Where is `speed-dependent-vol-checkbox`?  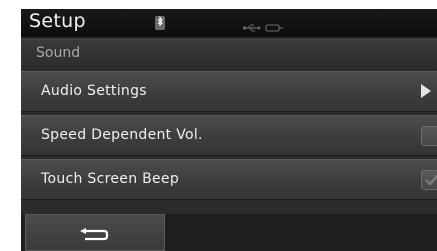 speed-dependent-vol-checkbox is located at coordinates (429, 136).